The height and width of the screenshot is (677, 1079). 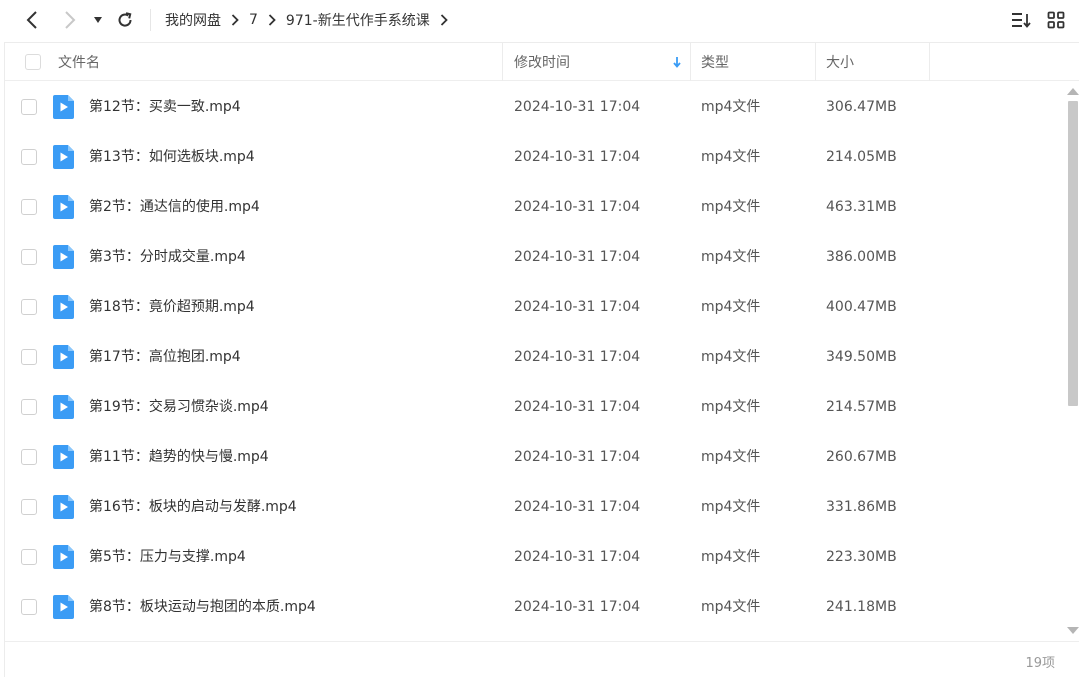 I want to click on file-size: 463.31MB, so click(x=861, y=207).